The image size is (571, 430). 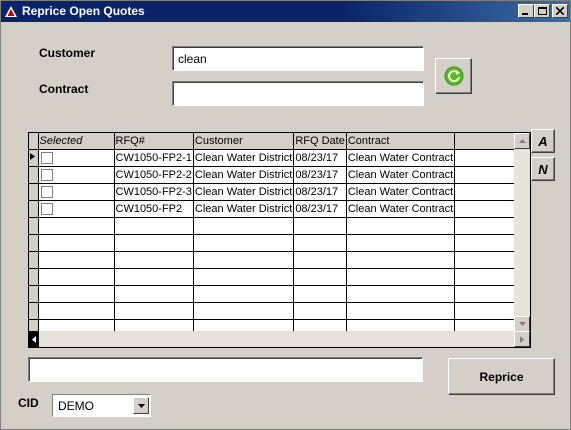 I want to click on horizontal-scrollbar, so click(x=279, y=339).